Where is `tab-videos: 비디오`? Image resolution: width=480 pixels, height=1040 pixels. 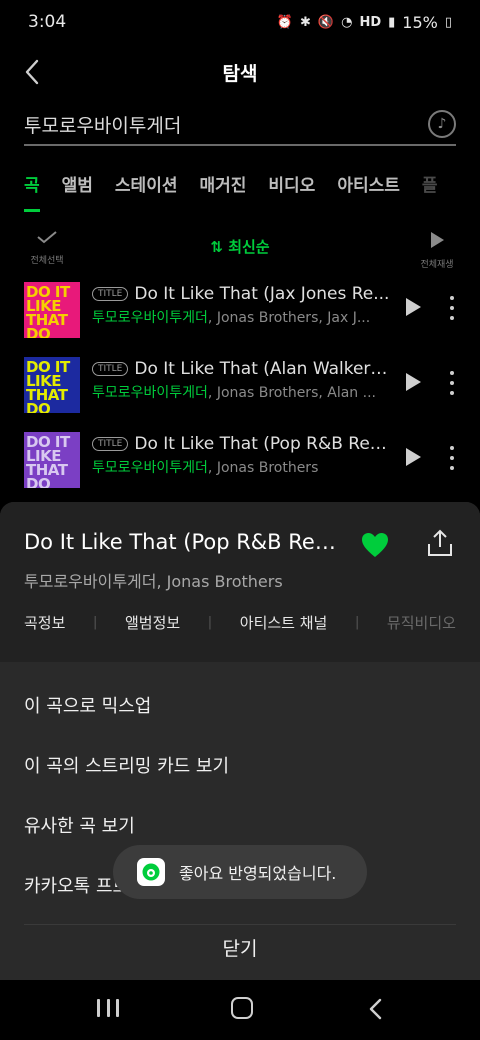 tab-videos: 비디오 is located at coordinates (291, 186).